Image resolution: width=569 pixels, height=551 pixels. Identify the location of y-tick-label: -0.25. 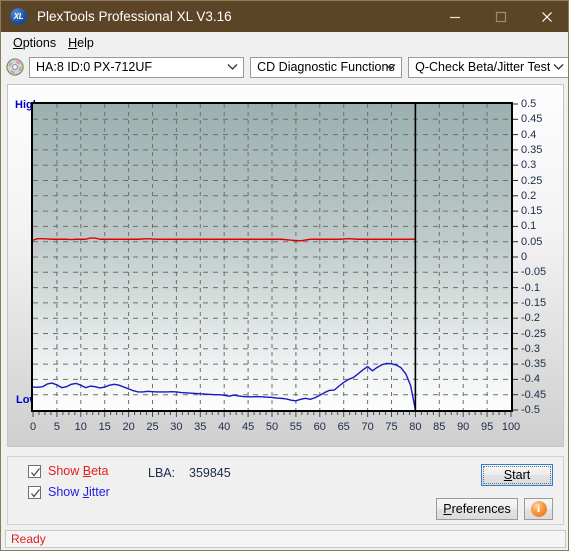
(534, 333).